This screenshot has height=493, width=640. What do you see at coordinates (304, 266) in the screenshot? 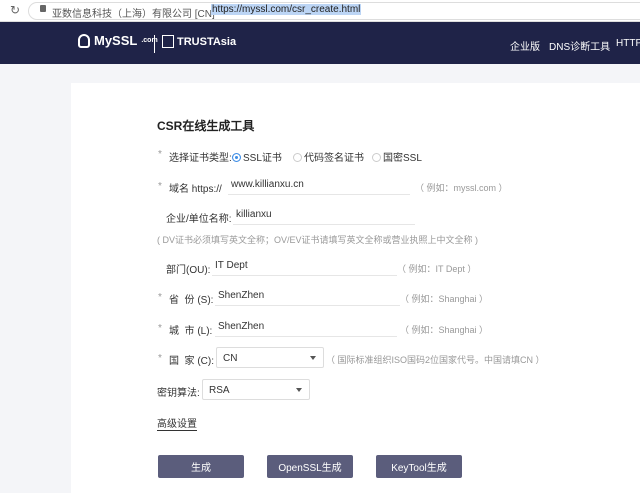
I see `ou-input: IT Dept` at bounding box center [304, 266].